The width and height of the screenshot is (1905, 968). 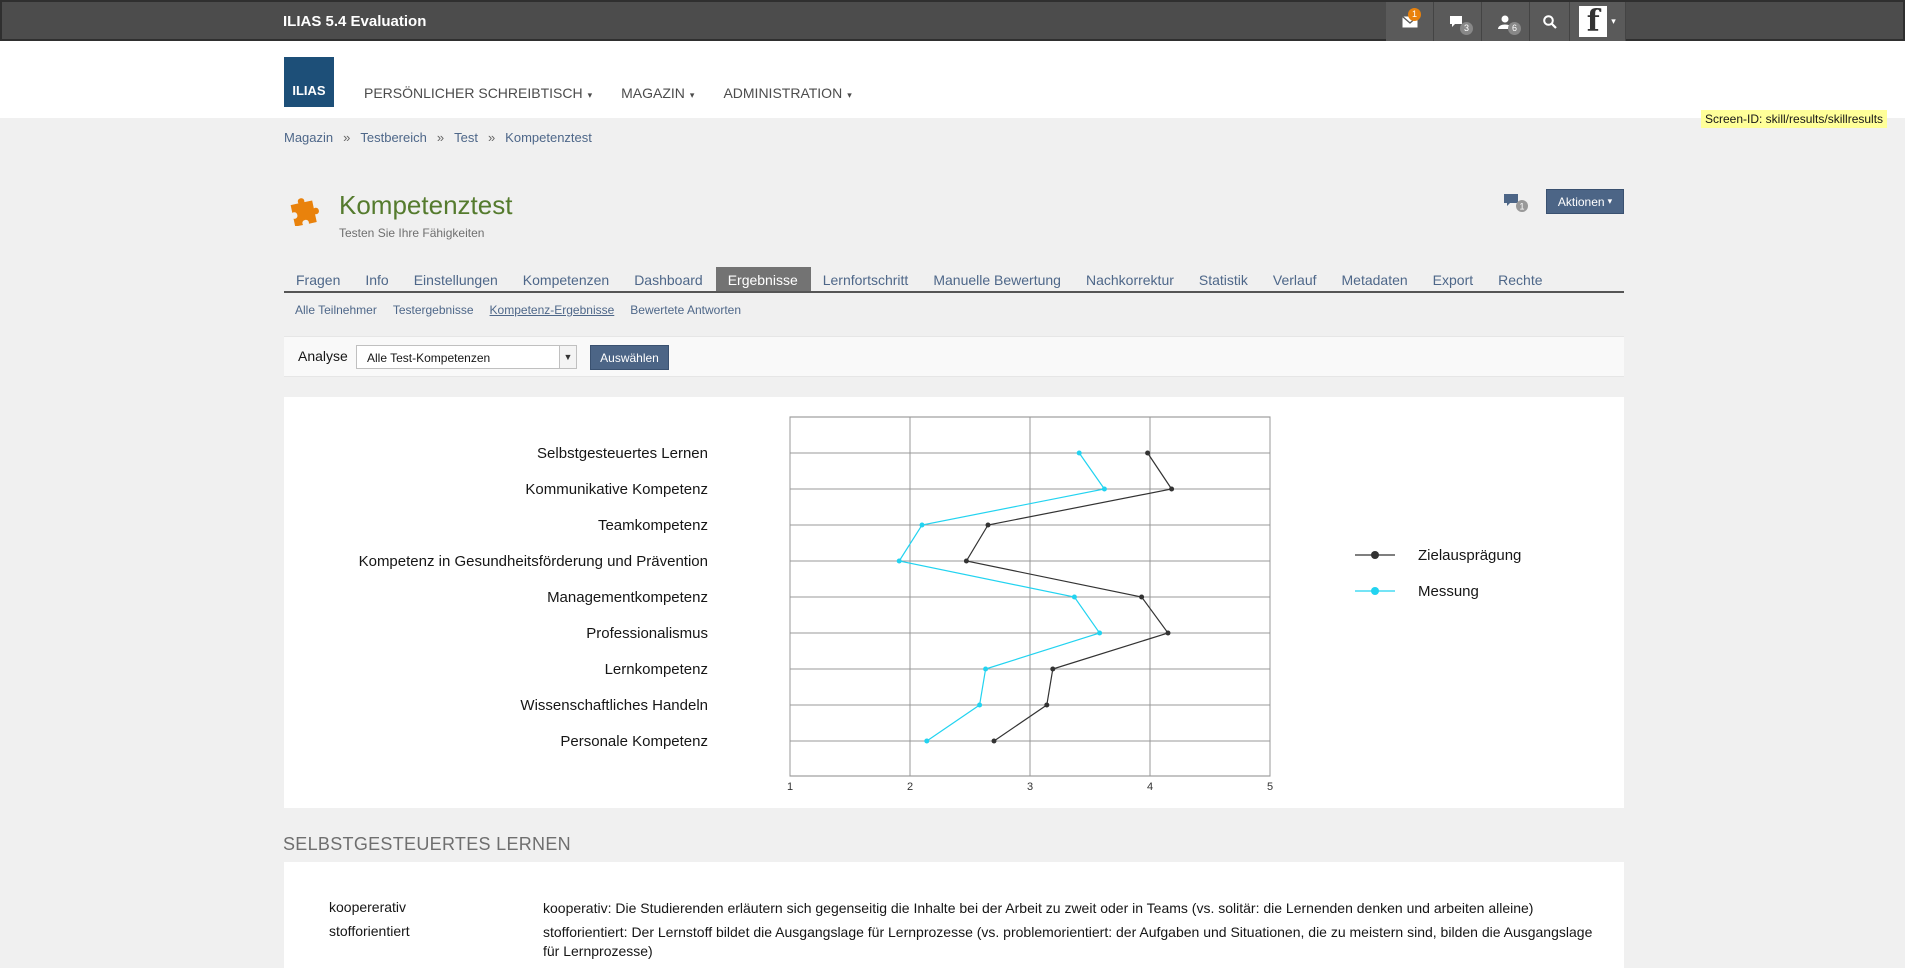 What do you see at coordinates (548, 137) in the screenshot?
I see `breadcrumb-item: Kompetenztest` at bounding box center [548, 137].